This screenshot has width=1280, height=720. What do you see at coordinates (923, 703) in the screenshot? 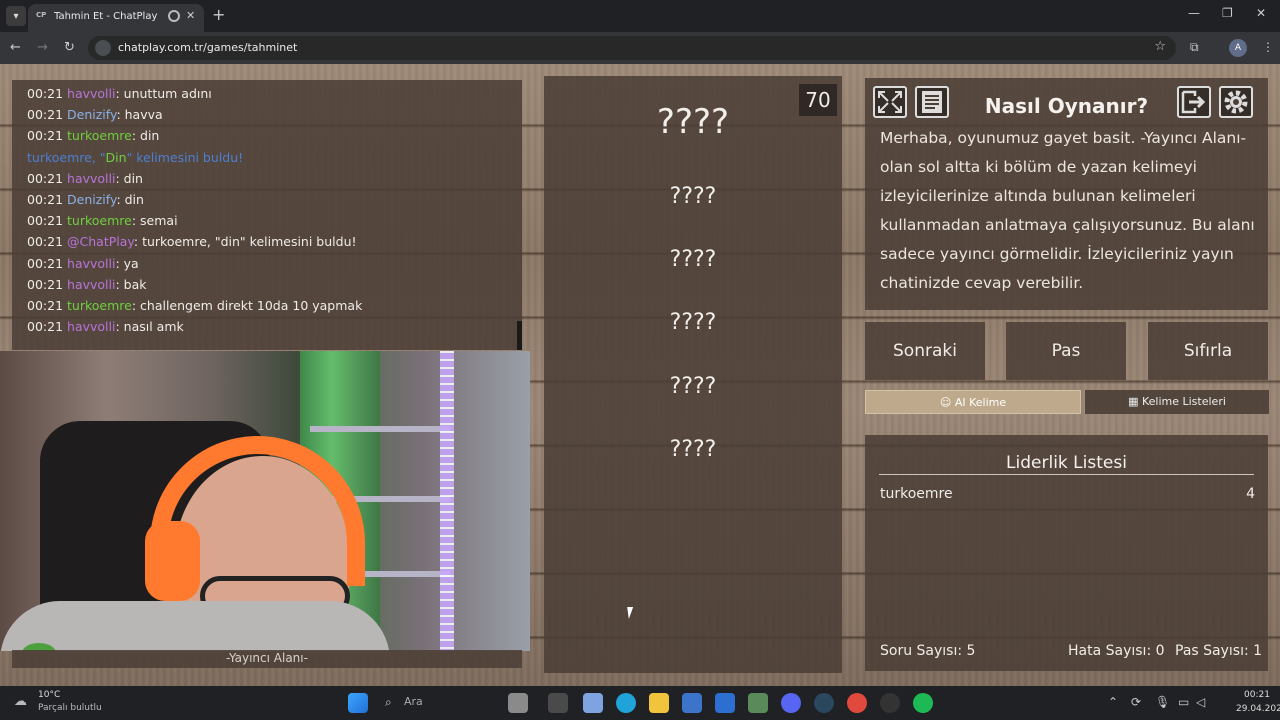
I see `spotify-icon` at bounding box center [923, 703].